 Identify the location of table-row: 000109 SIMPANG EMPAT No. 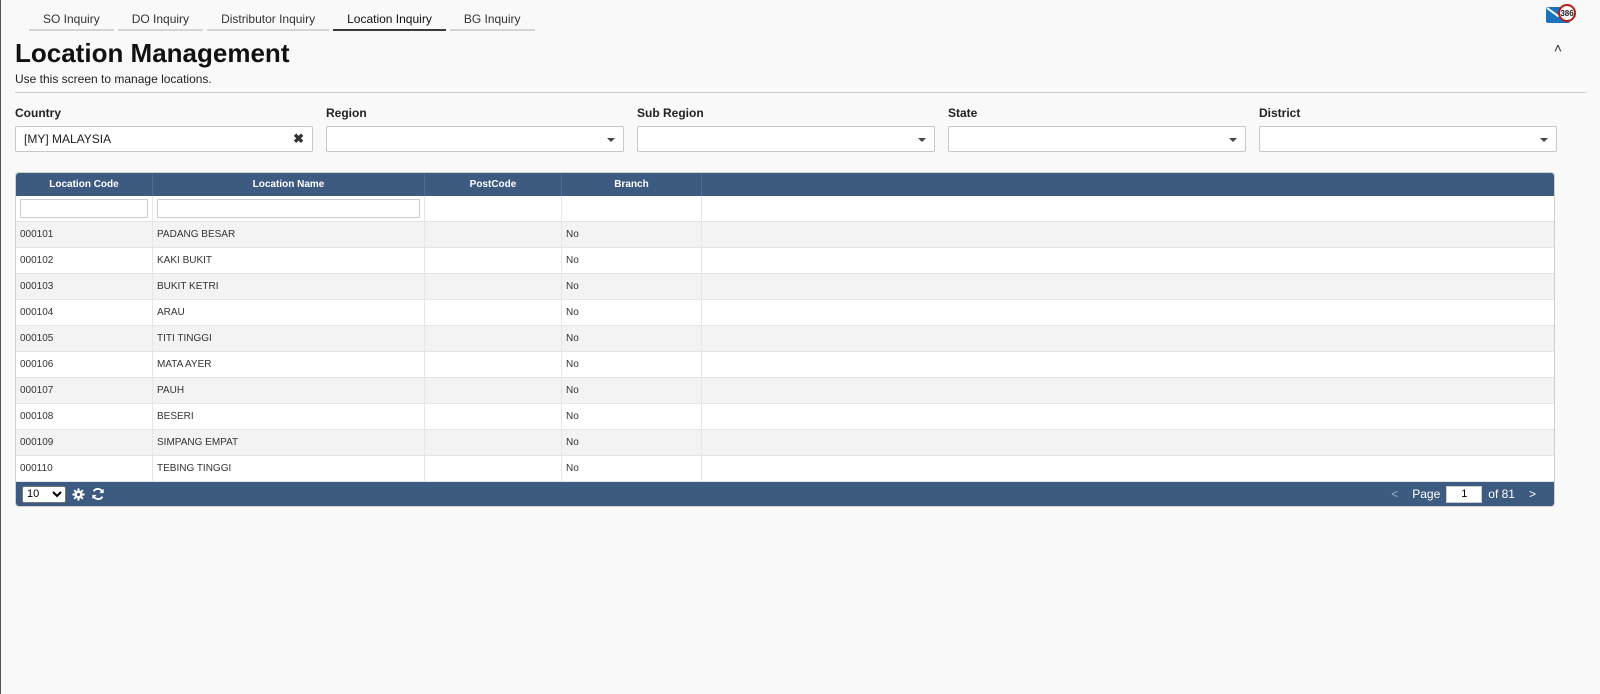
(785, 443).